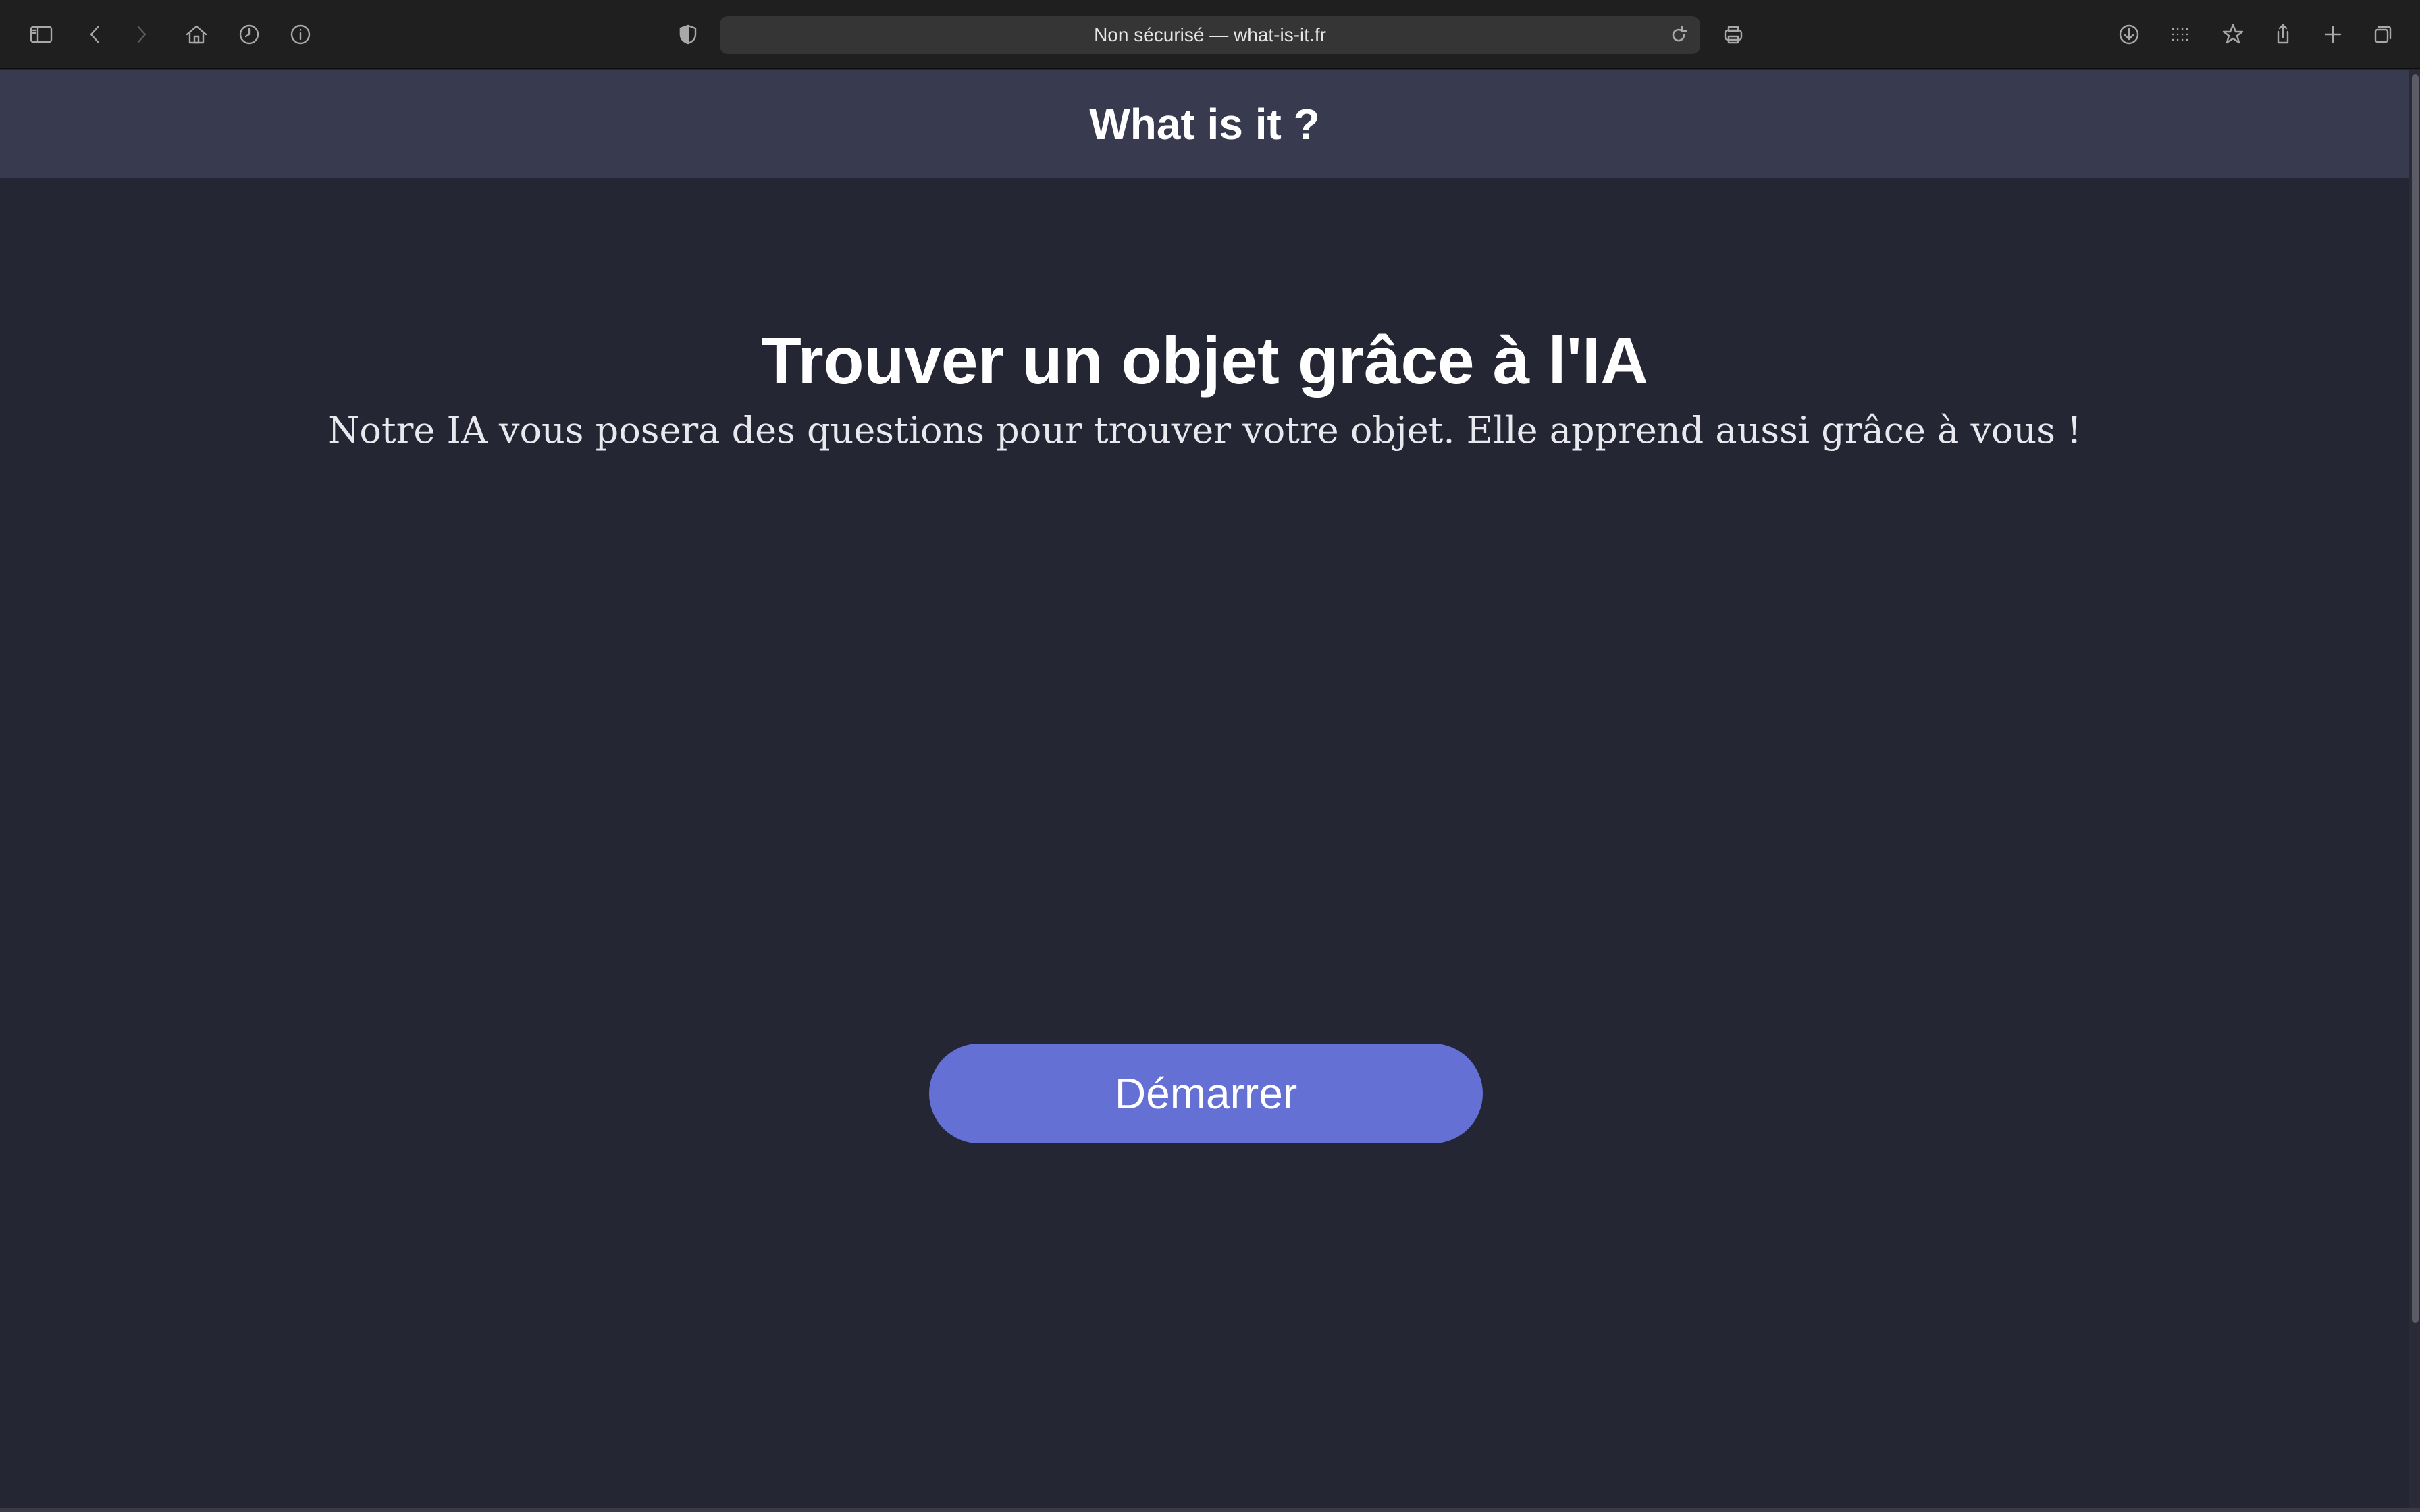  I want to click on share-button, so click(2283, 34).